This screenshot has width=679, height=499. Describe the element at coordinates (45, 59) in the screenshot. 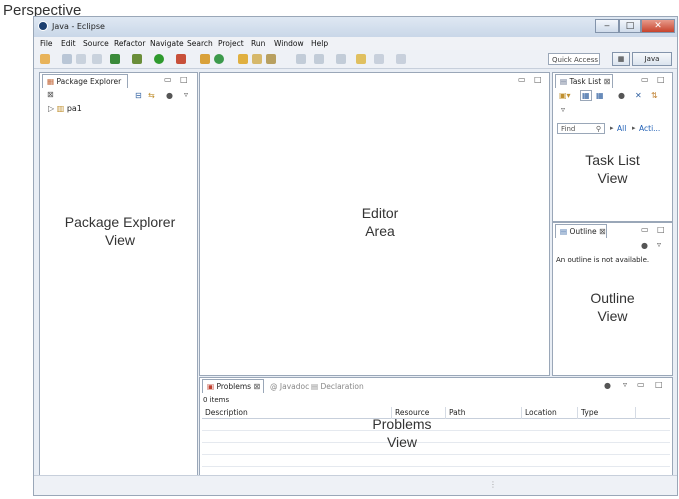

I see `new-icon` at that location.